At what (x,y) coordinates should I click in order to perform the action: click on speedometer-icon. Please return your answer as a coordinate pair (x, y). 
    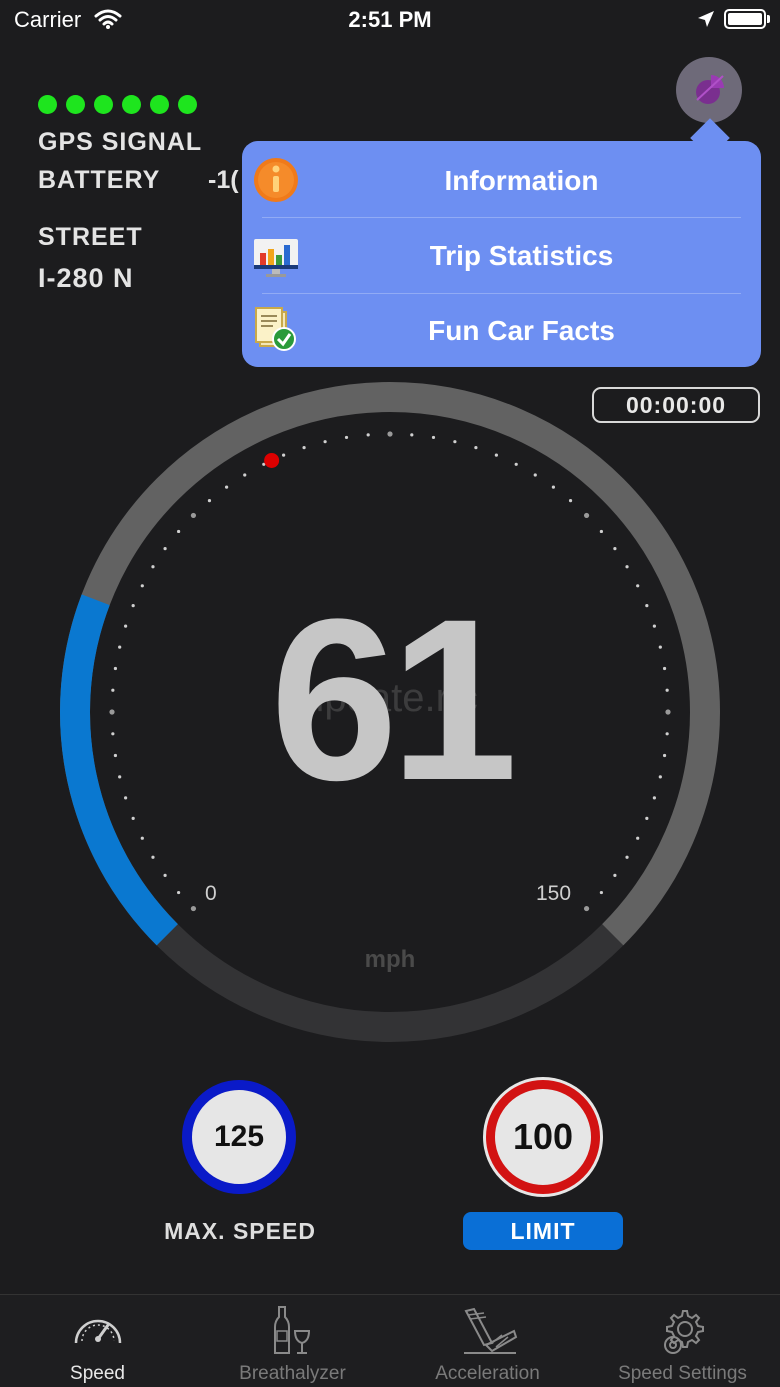
    Looking at the image, I should click on (98, 1331).